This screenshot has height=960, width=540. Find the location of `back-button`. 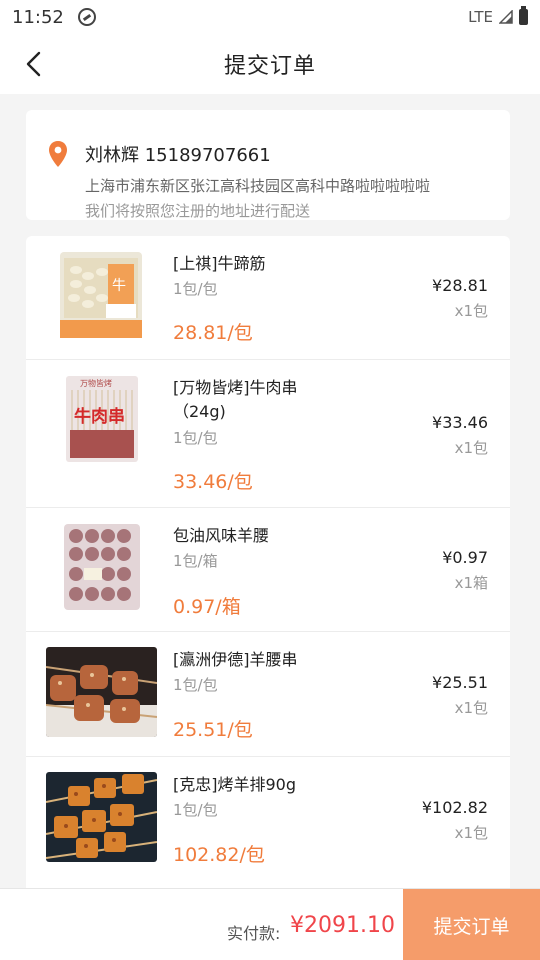

back-button is located at coordinates (33, 64).